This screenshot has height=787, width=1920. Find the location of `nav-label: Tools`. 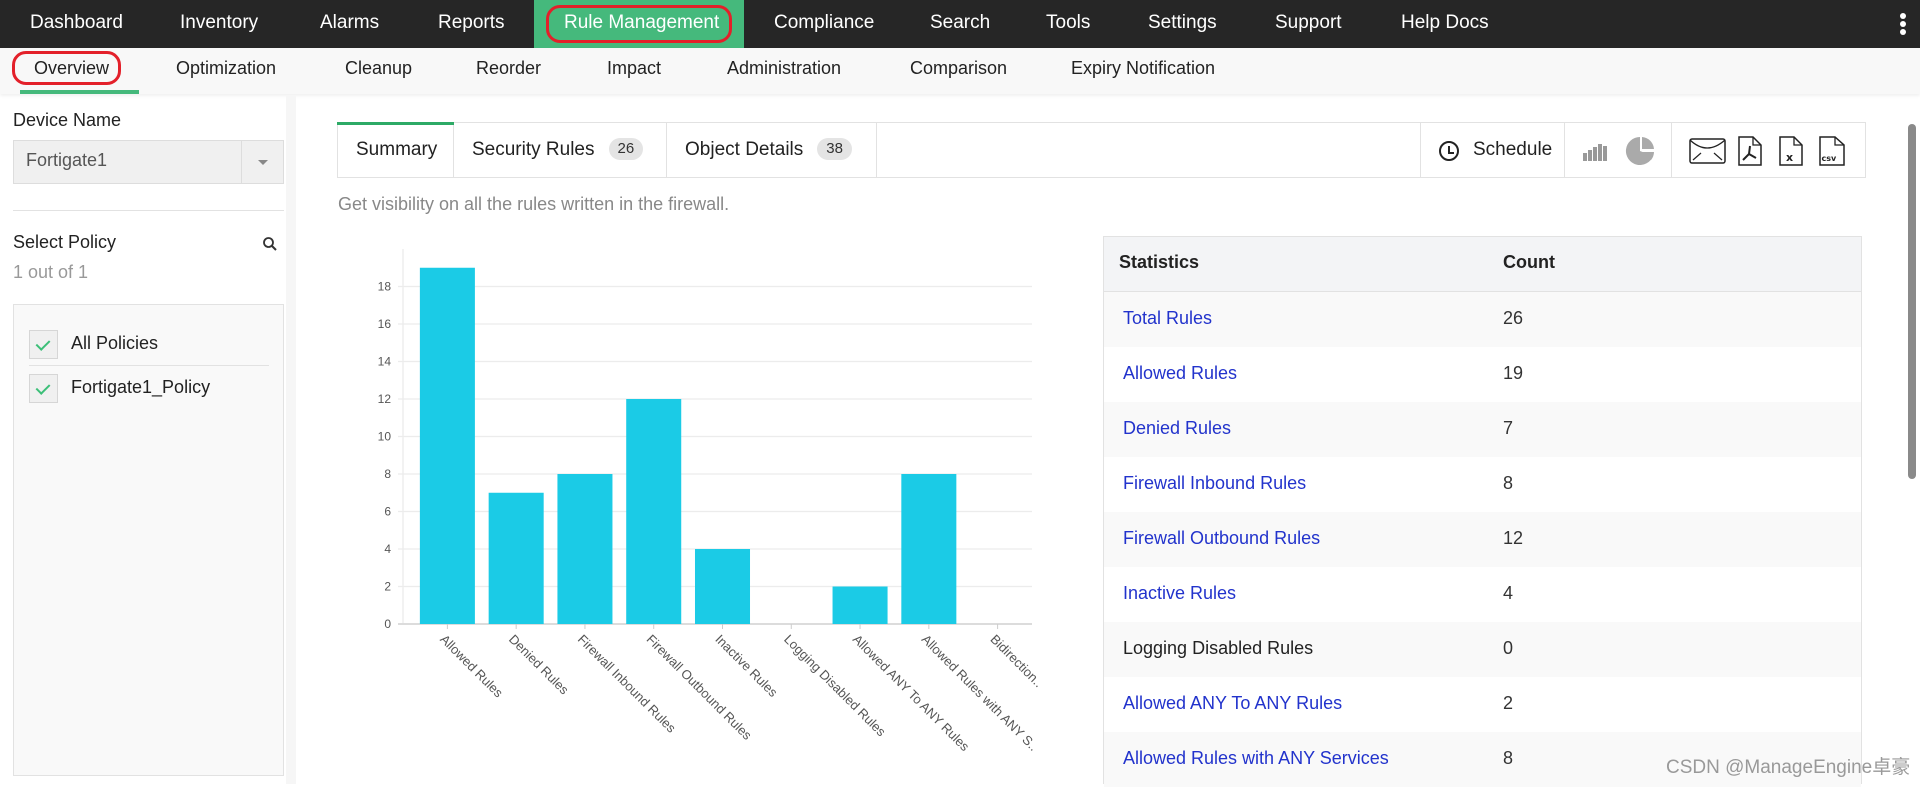

nav-label: Tools is located at coordinates (1068, 22).